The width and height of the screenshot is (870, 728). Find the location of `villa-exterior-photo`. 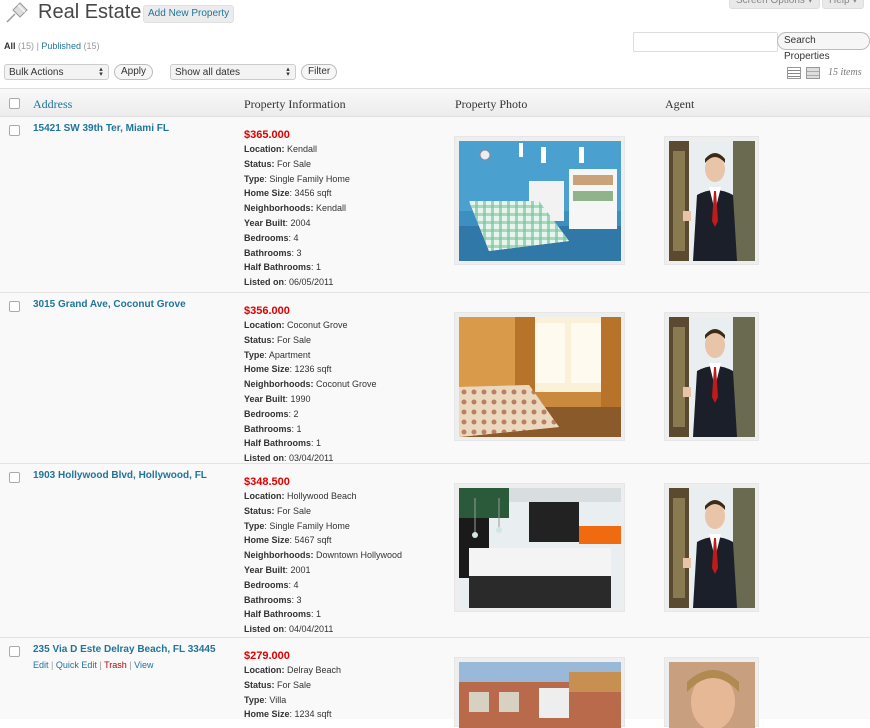

villa-exterior-photo is located at coordinates (540, 695).